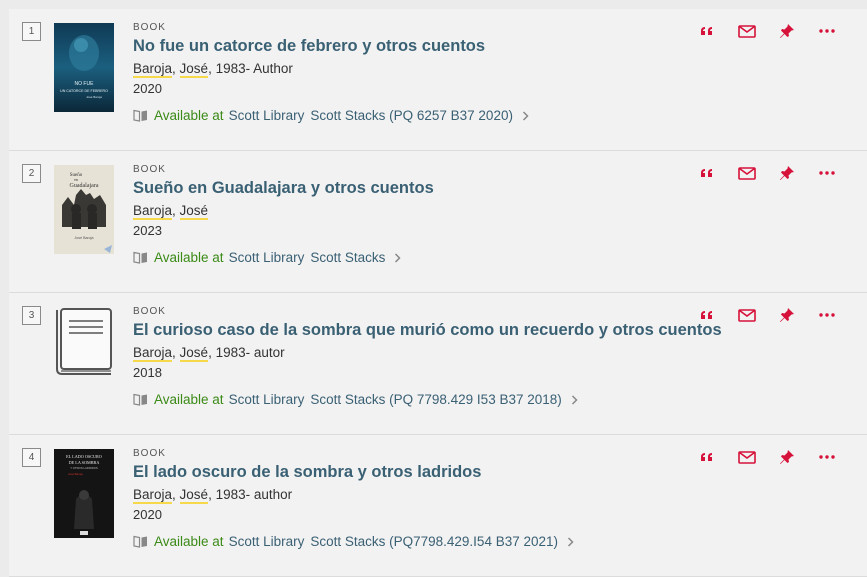 This screenshot has height=577, width=867. Describe the element at coordinates (84, 462) in the screenshot. I see `cover-text: DE LA SOMBRA` at that location.